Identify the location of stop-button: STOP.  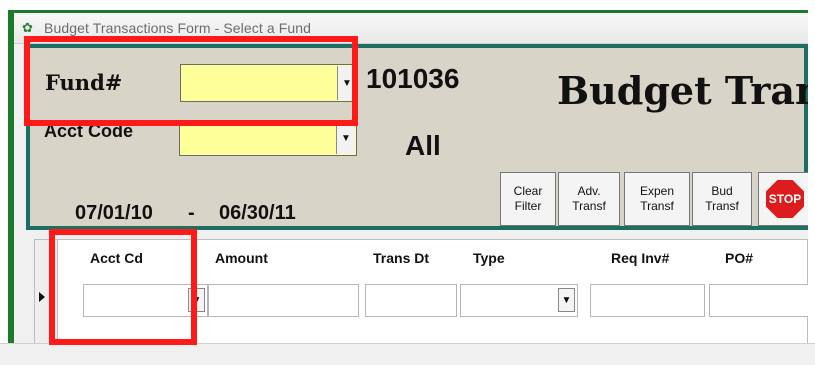
(783, 199).